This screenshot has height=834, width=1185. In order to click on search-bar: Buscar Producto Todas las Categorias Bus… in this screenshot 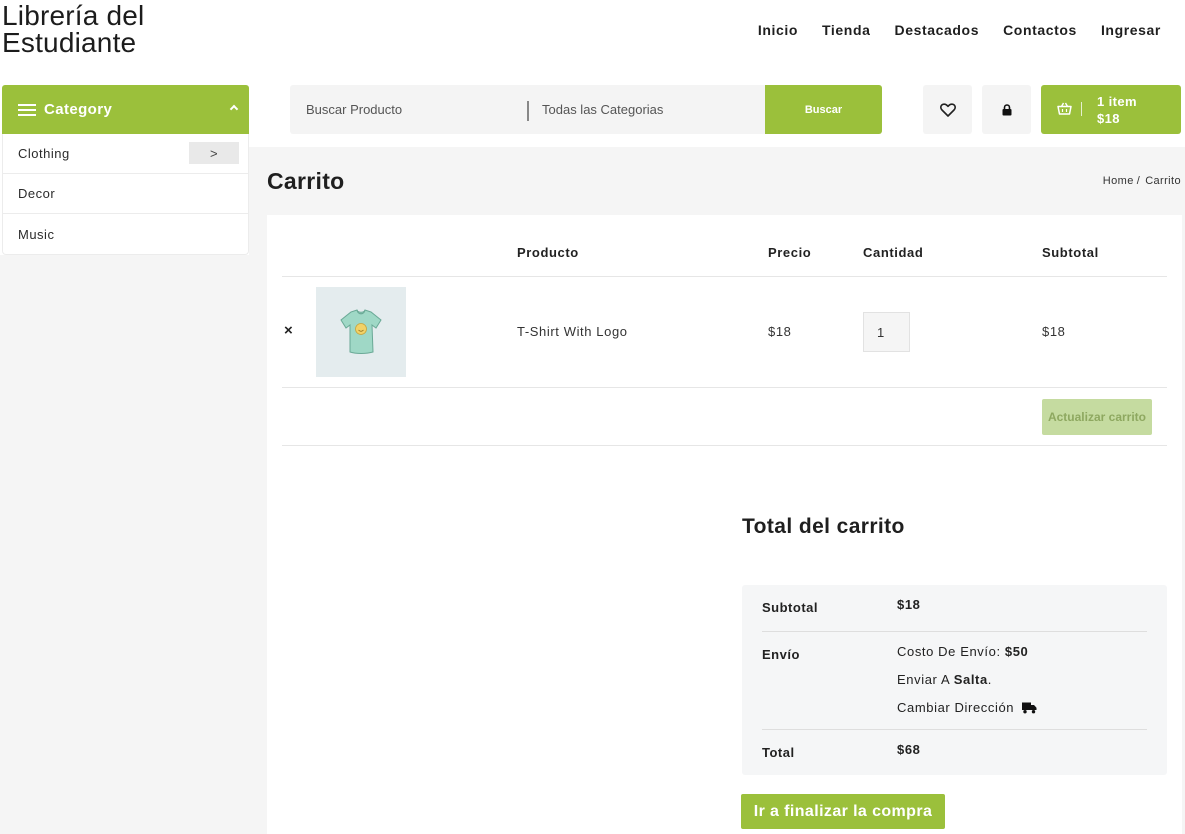, I will do `click(586, 109)`.